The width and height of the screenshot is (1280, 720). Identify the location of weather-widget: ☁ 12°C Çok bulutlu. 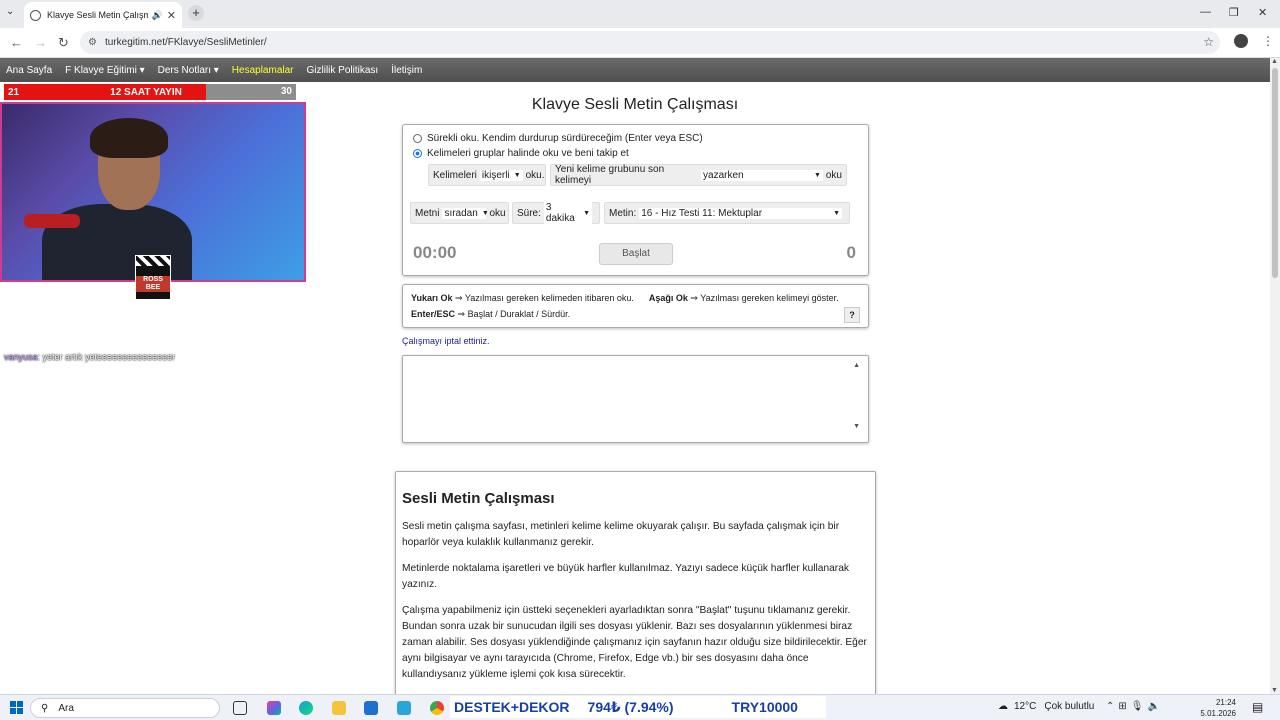
(1046, 706).